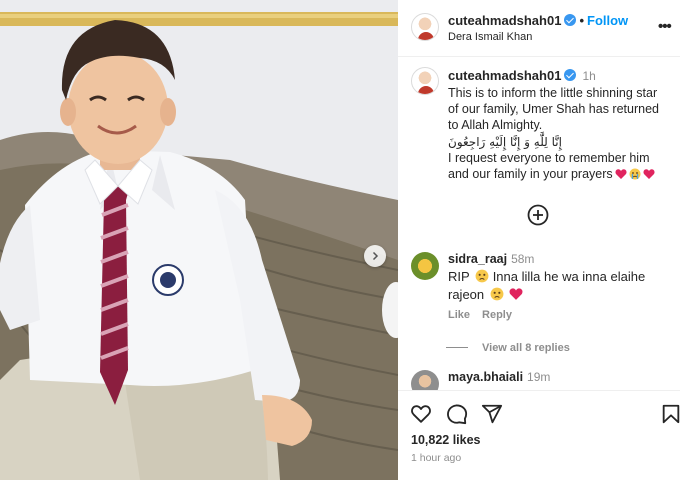 Image resolution: width=680 pixels, height=480 pixels. Describe the element at coordinates (508, 348) in the screenshot. I see `view-replies-button: View all 8 replies` at that location.